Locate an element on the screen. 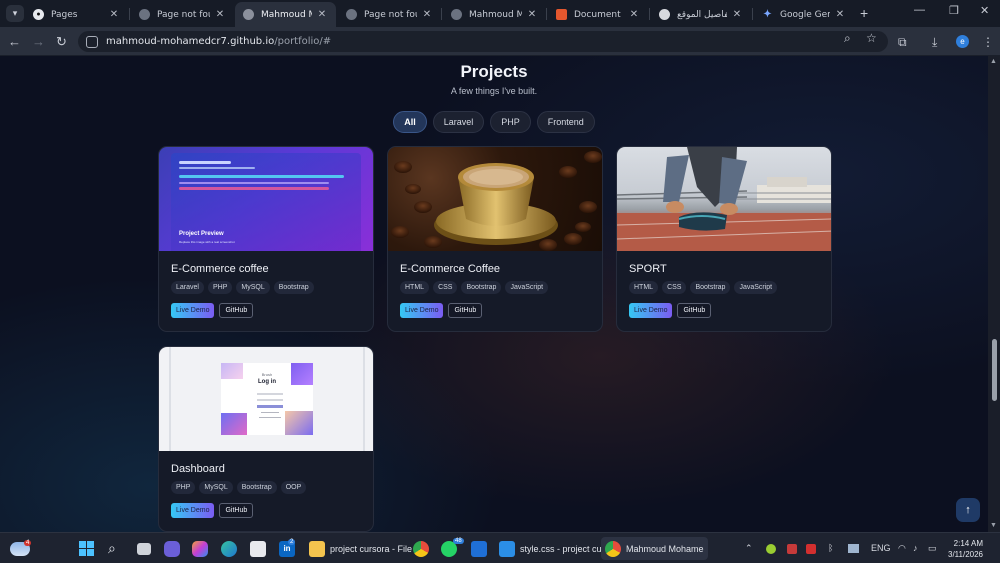  wifi-icon: ◠ is located at coordinates (902, 548).